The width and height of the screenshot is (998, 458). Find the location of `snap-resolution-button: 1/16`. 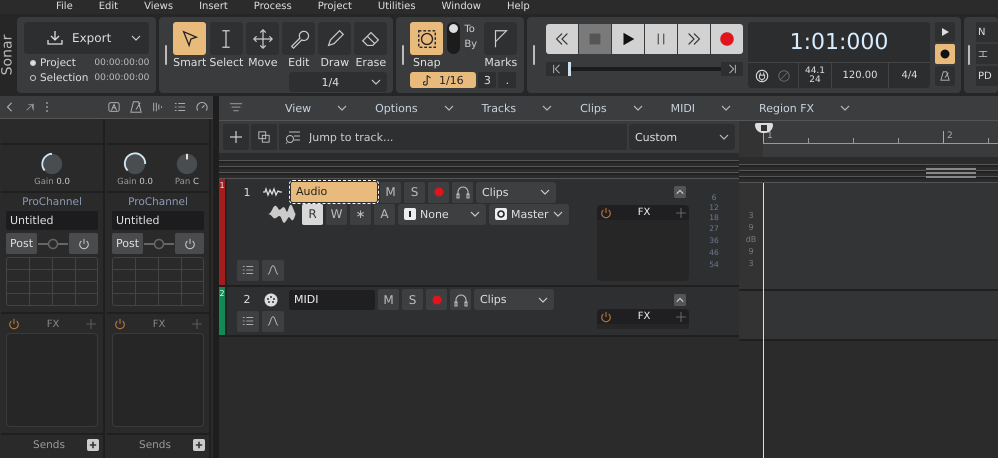

snap-resolution-button: 1/16 is located at coordinates (443, 80).